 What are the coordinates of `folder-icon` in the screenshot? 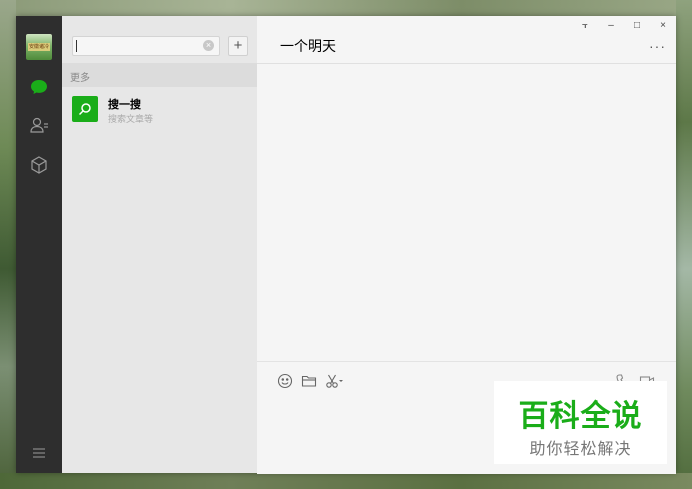 It's located at (309, 381).